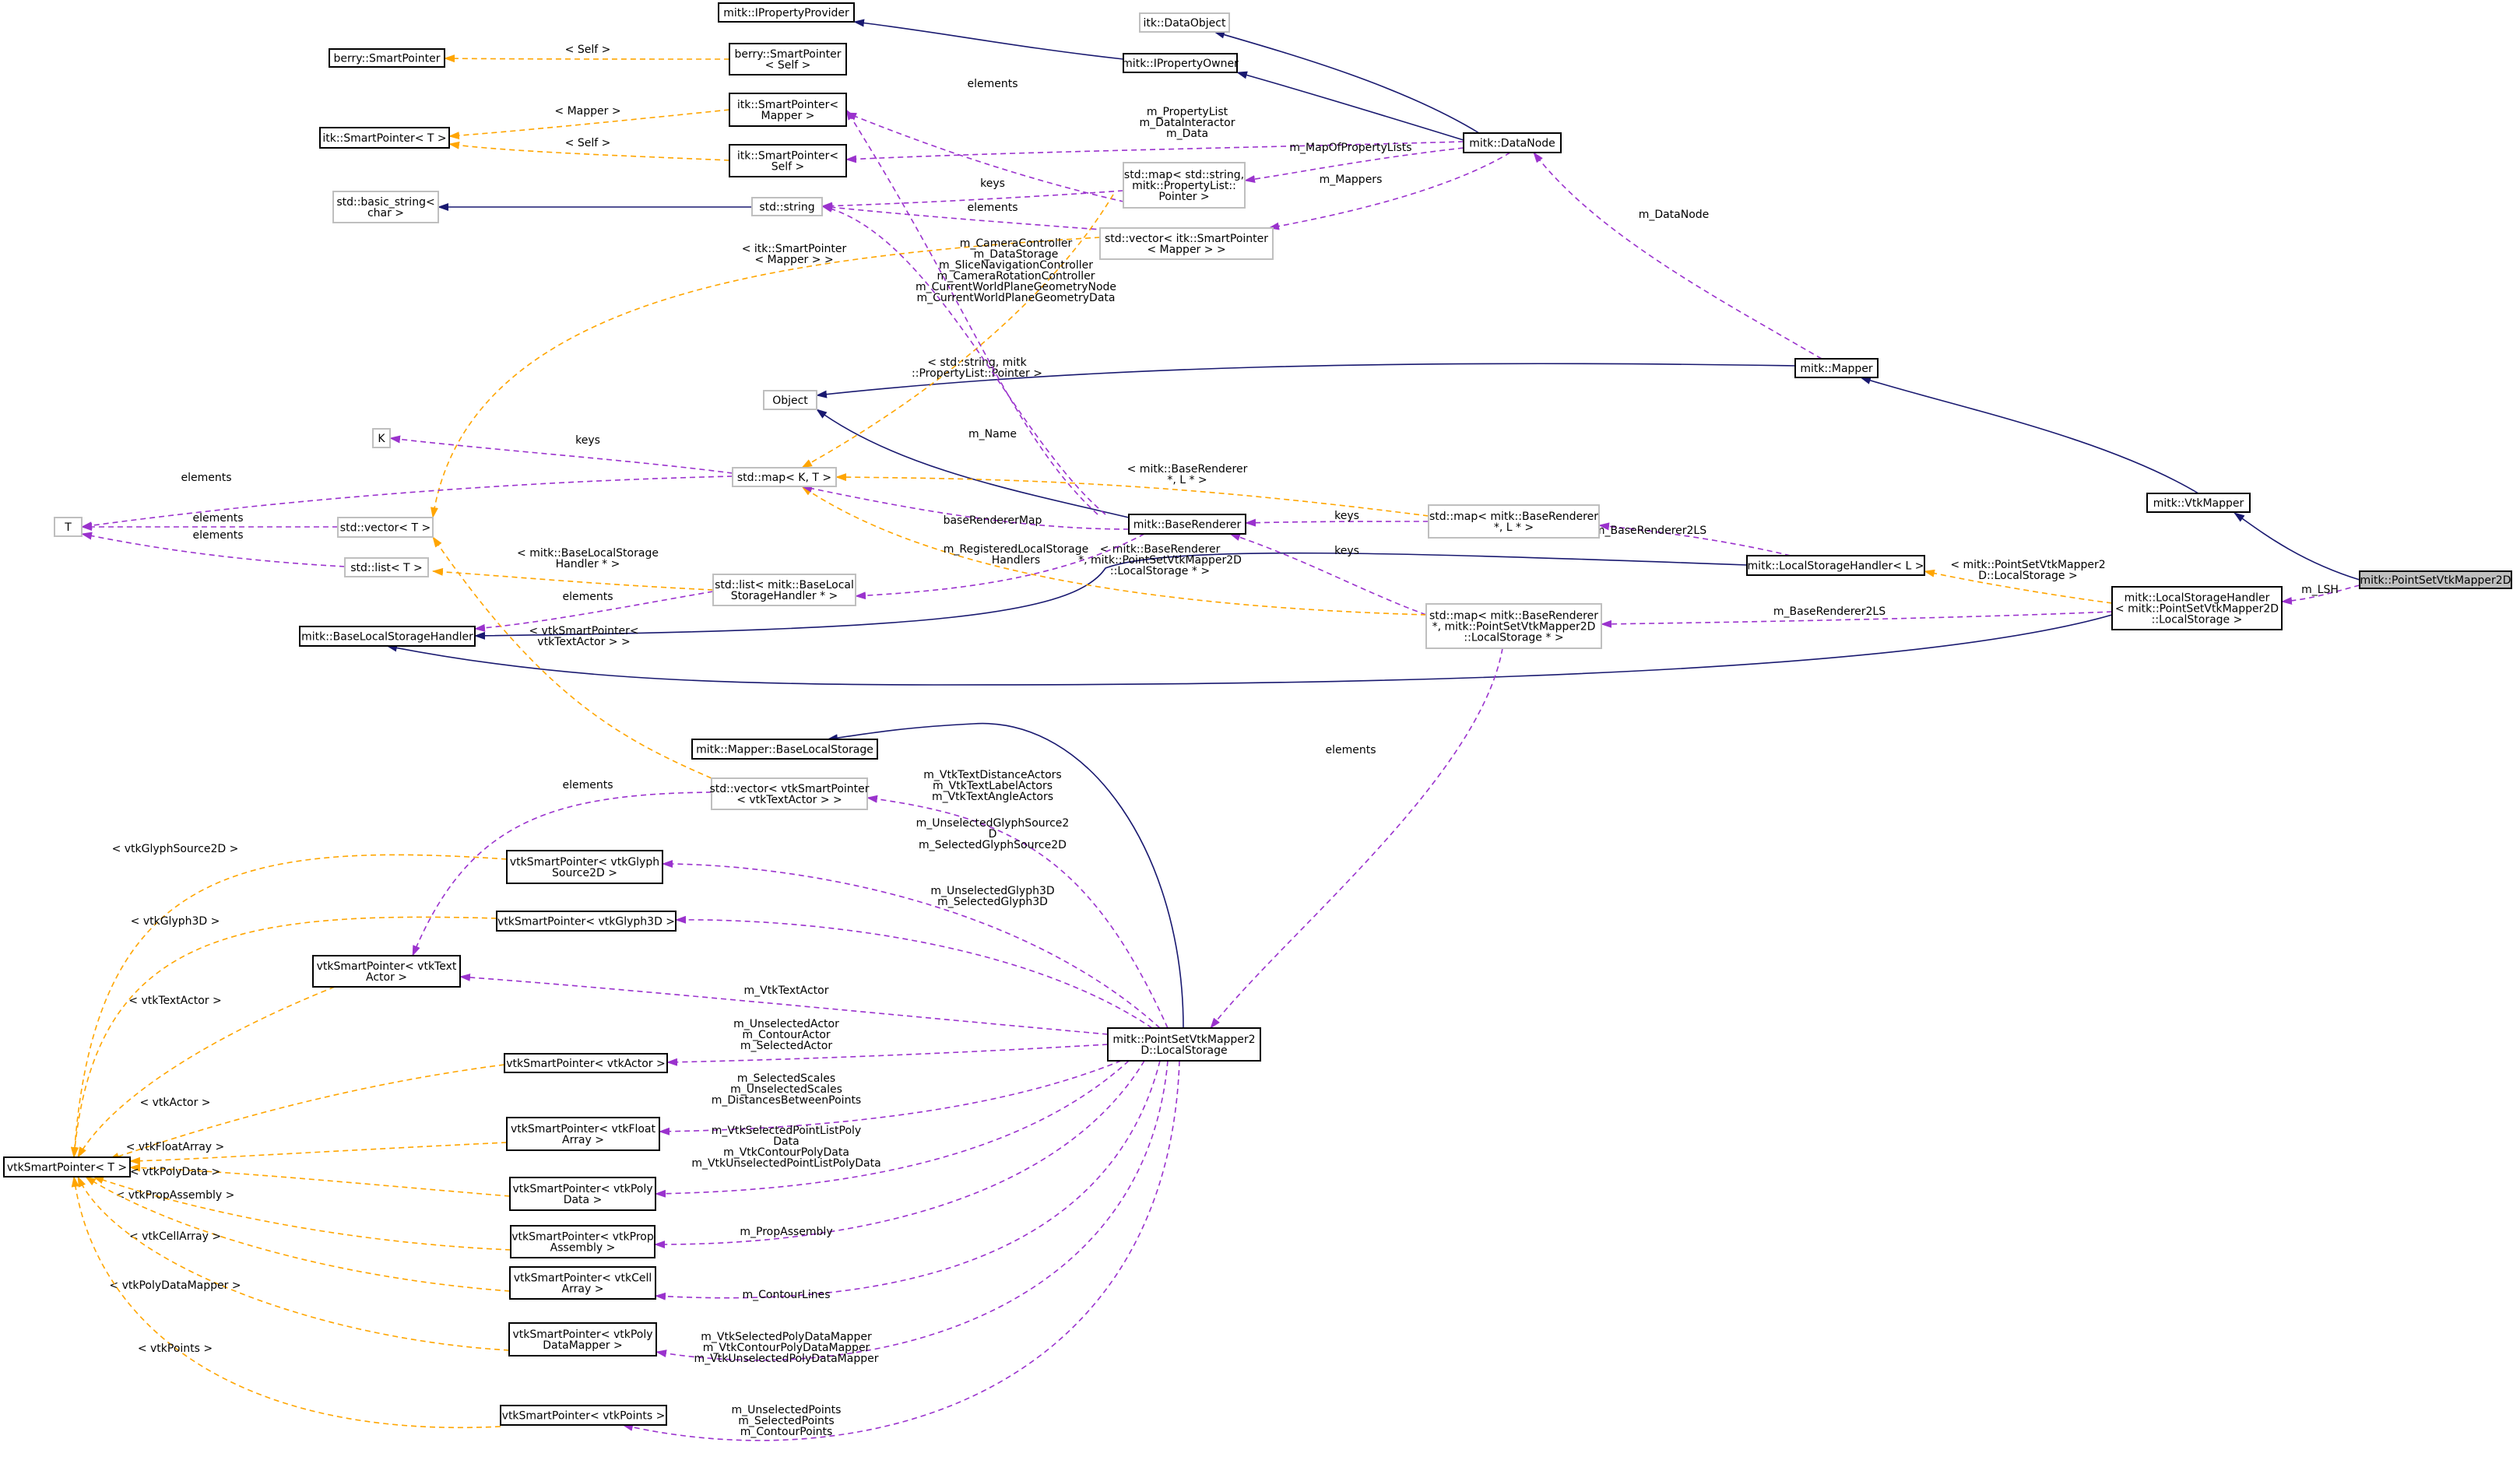 This screenshot has width=2520, height=1460. Describe the element at coordinates (586, 1063) in the screenshot. I see `class-node-n35: vtkSmartPointer< vtkActor >` at that location.